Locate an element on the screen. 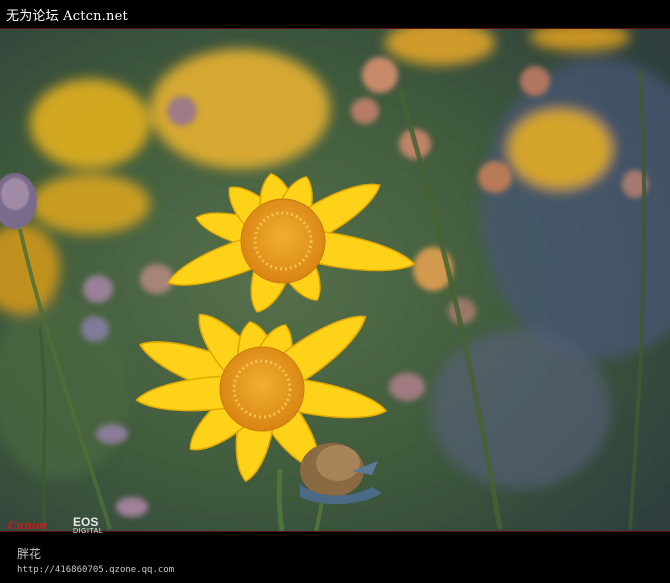 This screenshot has width=670, height=583. camera-brand-logo: Canon is located at coordinates (28, 525).